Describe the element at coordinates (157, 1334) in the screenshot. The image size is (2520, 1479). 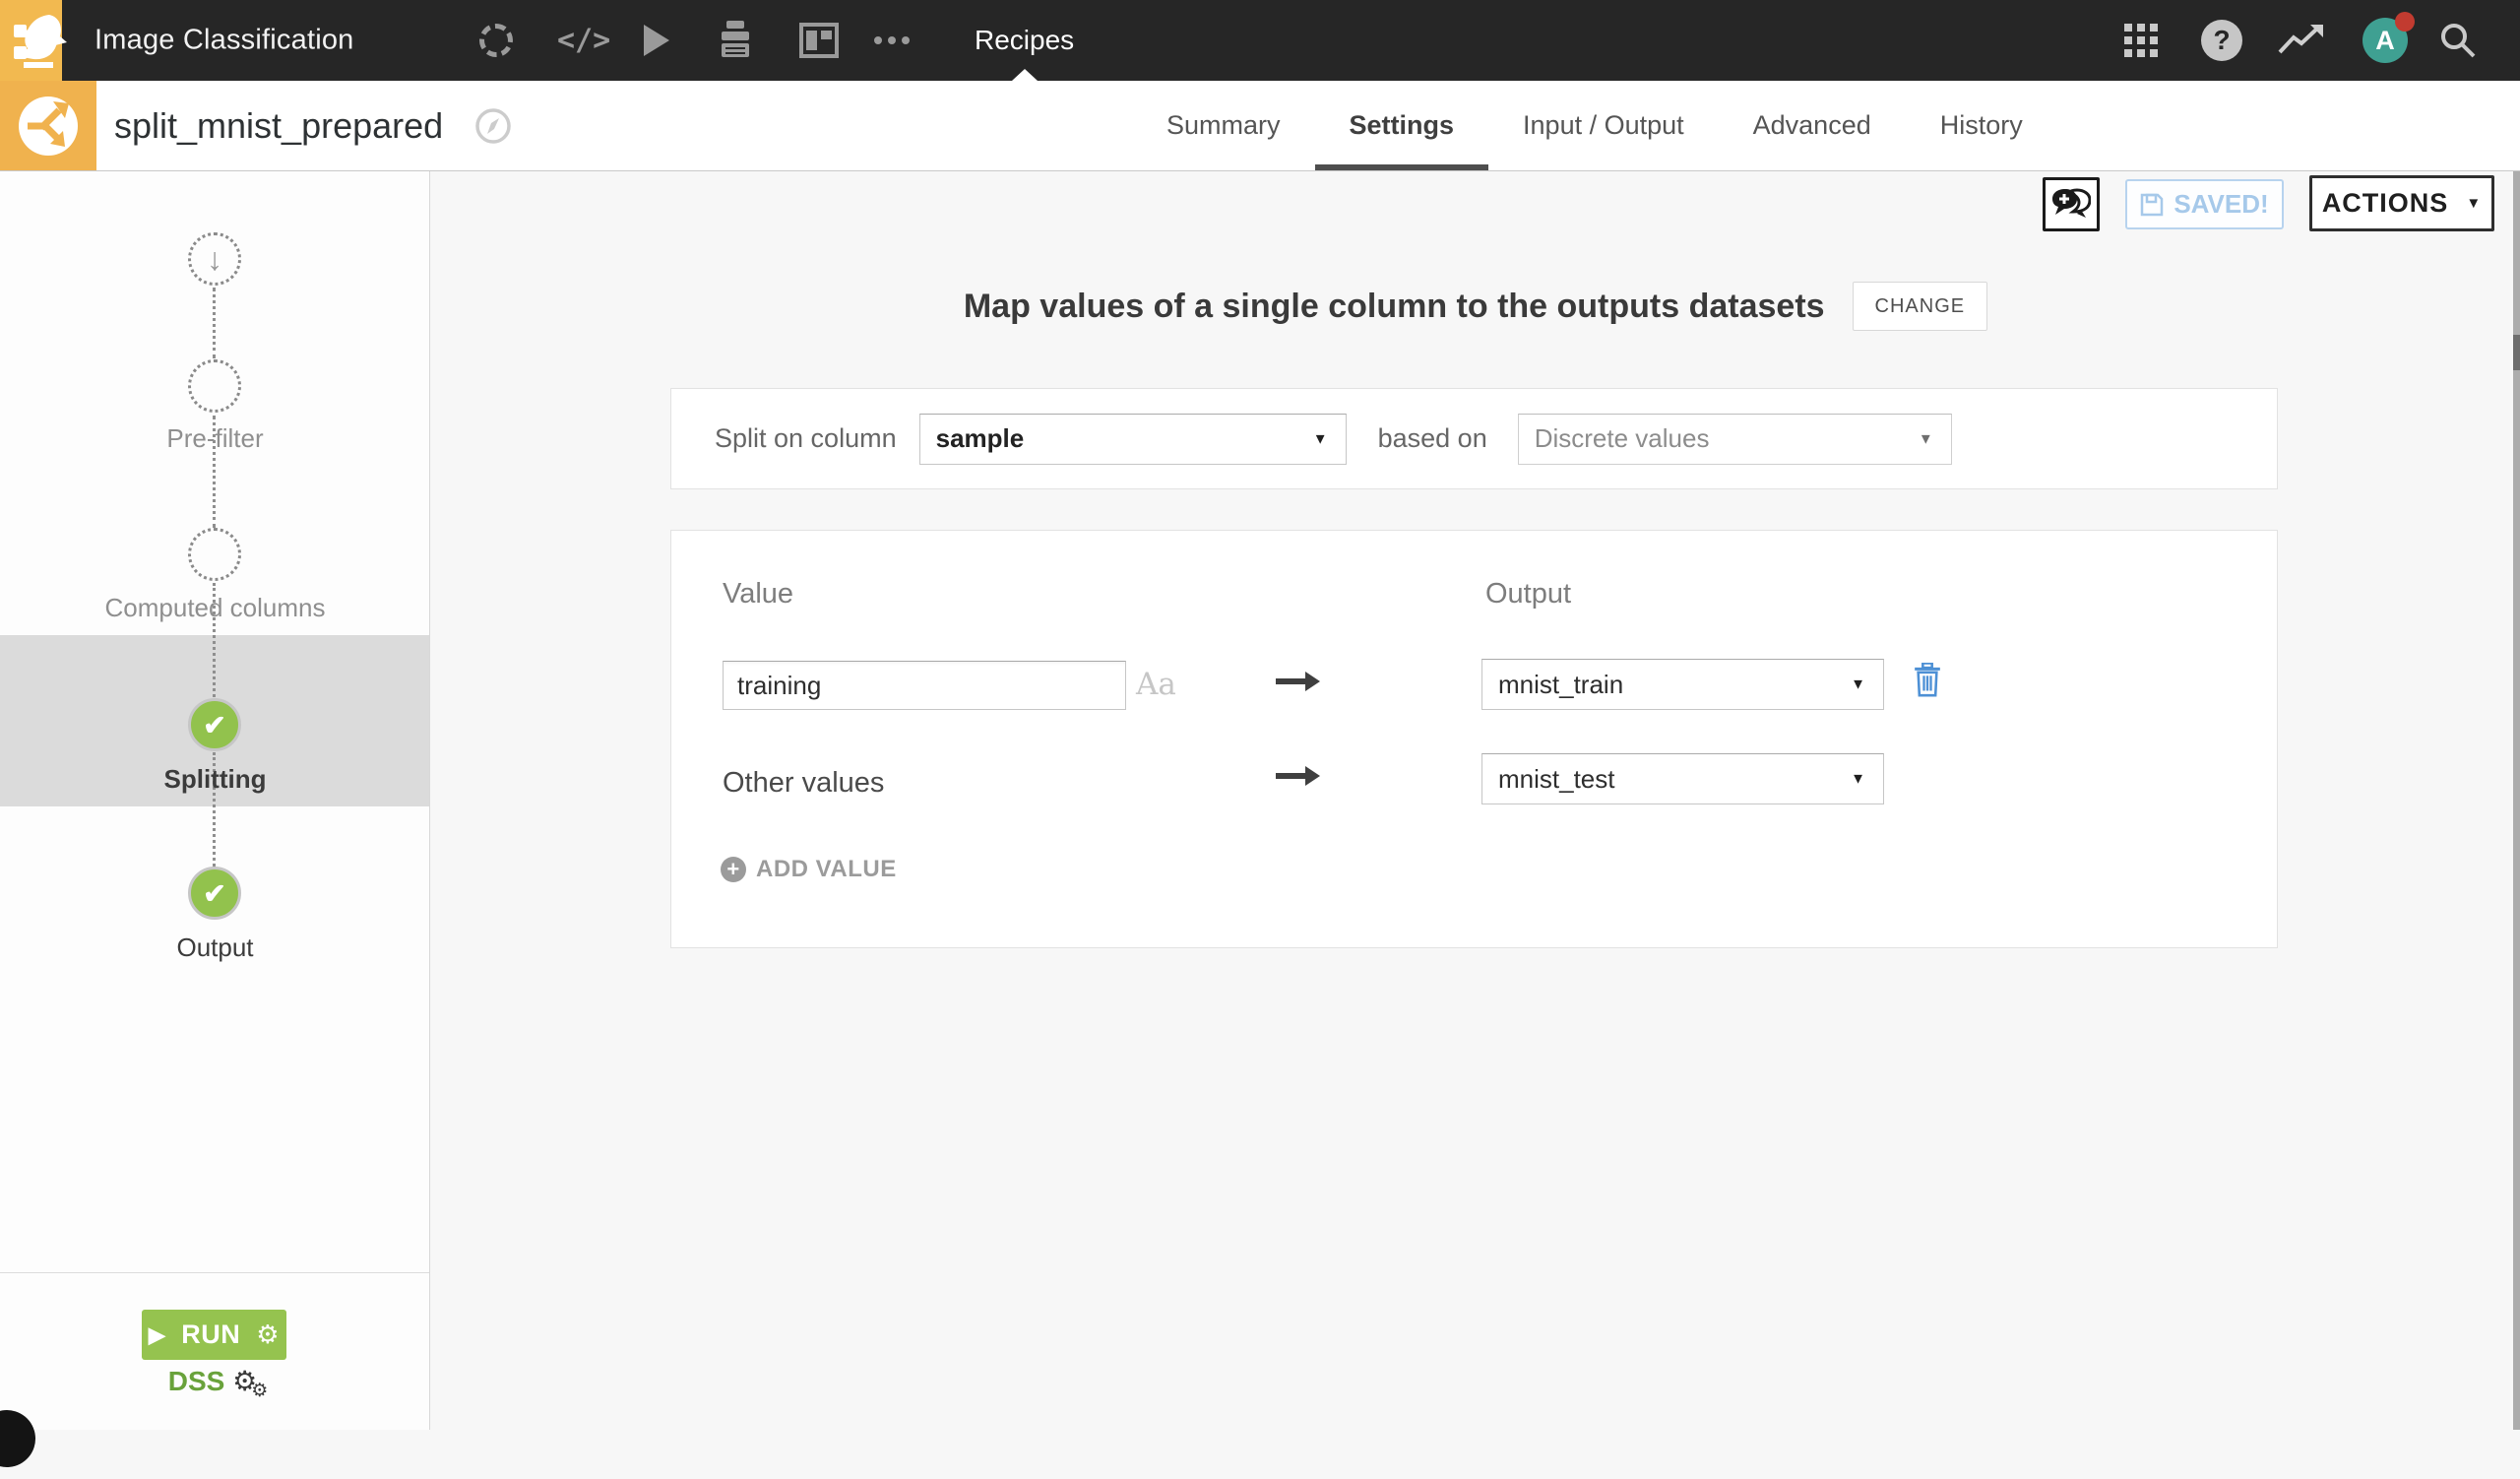
I see `play-icon: ▶` at that location.